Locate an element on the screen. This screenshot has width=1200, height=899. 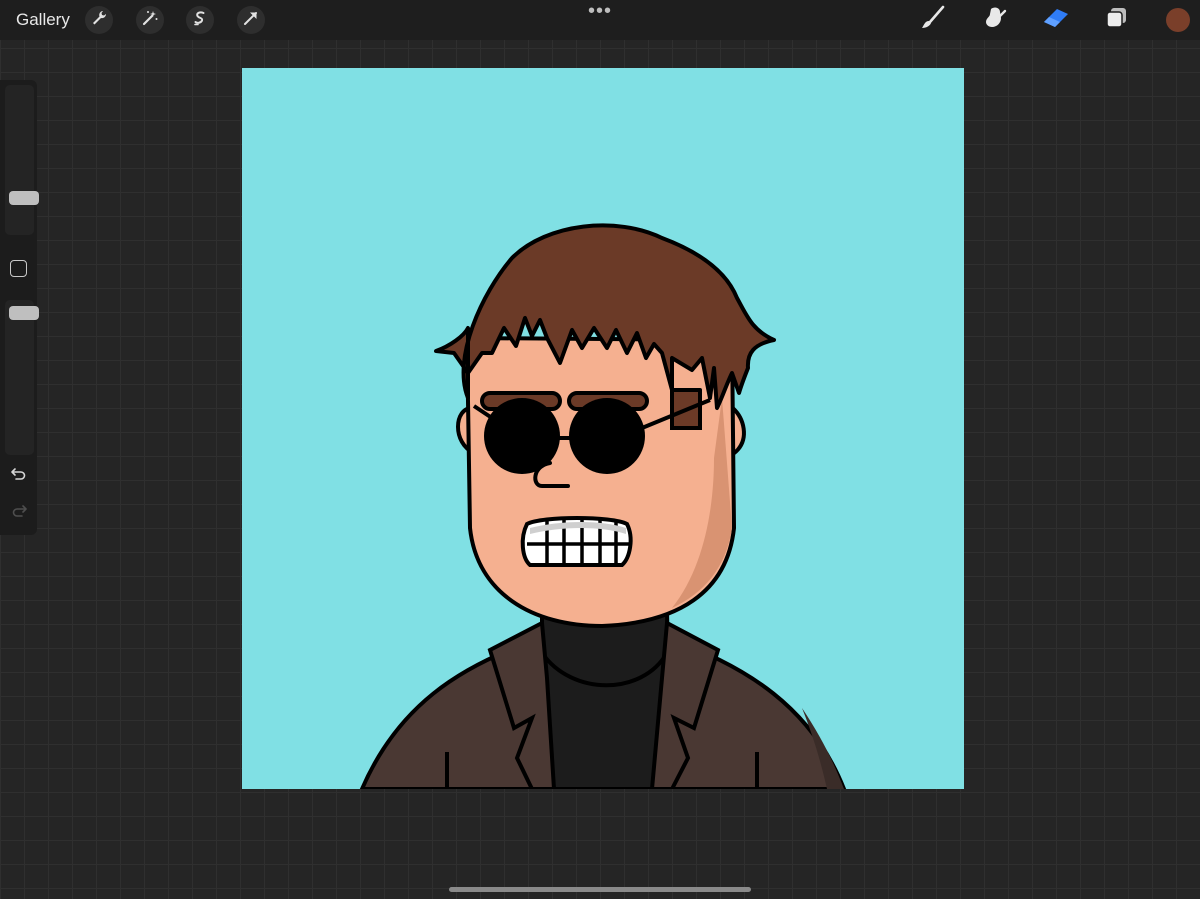
magic-wand-icon is located at coordinates (150, 20).